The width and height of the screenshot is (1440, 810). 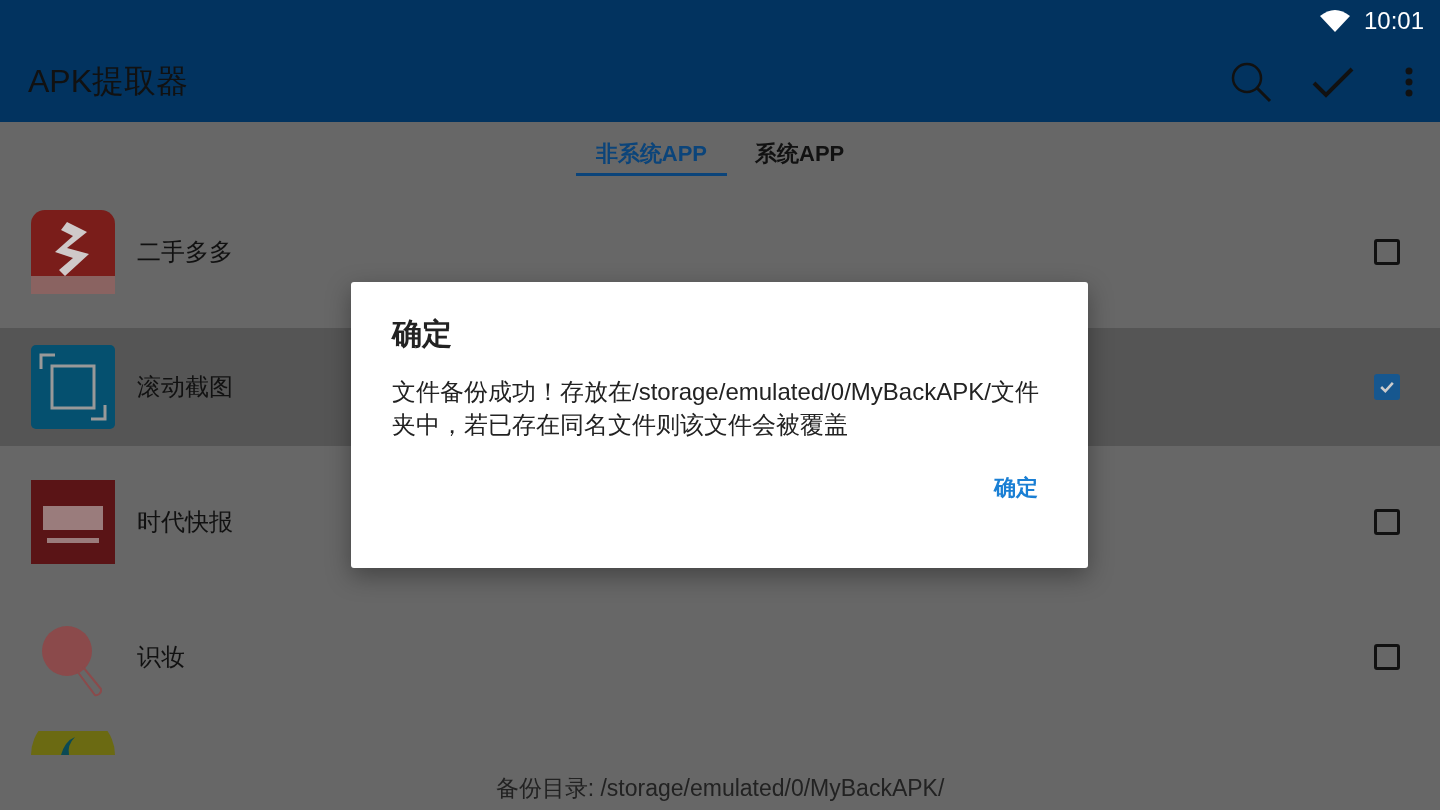 What do you see at coordinates (185, 252) in the screenshot?
I see `app-name: 二手多多` at bounding box center [185, 252].